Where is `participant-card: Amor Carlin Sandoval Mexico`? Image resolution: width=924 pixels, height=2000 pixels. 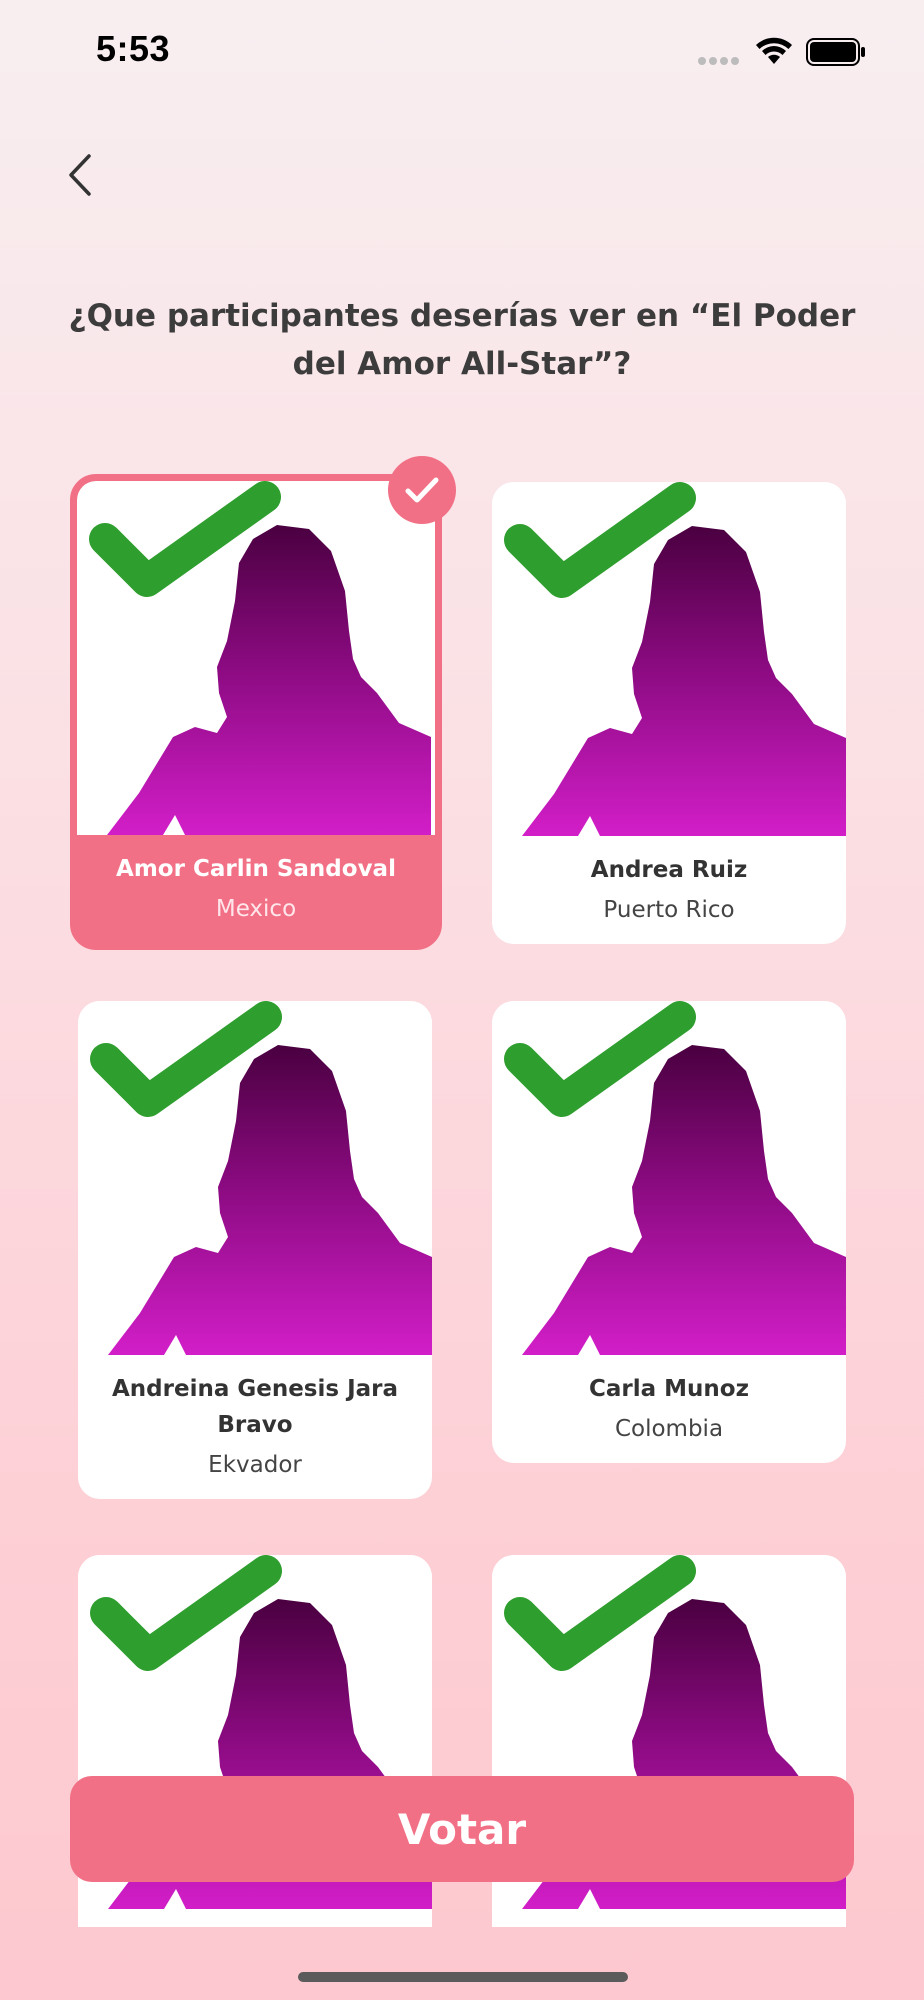
participant-card: Amor Carlin Sandoval Mexico is located at coordinates (256, 712).